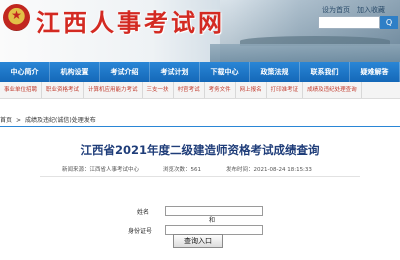 The image size is (400, 260). What do you see at coordinates (200, 150) in the screenshot?
I see `article-title: 江西省2021年度二级建造师资格考试成绩查询` at bounding box center [200, 150].